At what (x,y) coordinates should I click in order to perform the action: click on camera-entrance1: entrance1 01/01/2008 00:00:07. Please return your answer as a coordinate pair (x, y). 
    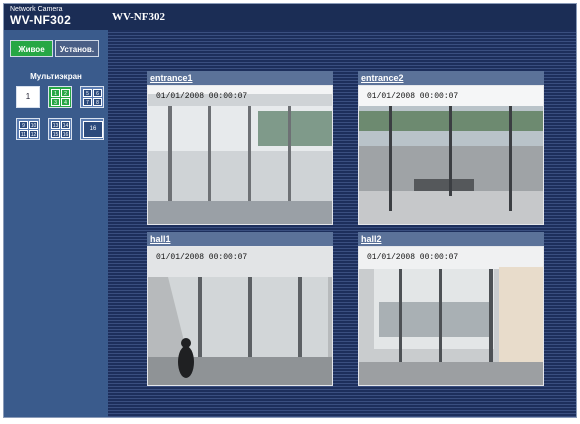
    Looking at the image, I should click on (240, 148).